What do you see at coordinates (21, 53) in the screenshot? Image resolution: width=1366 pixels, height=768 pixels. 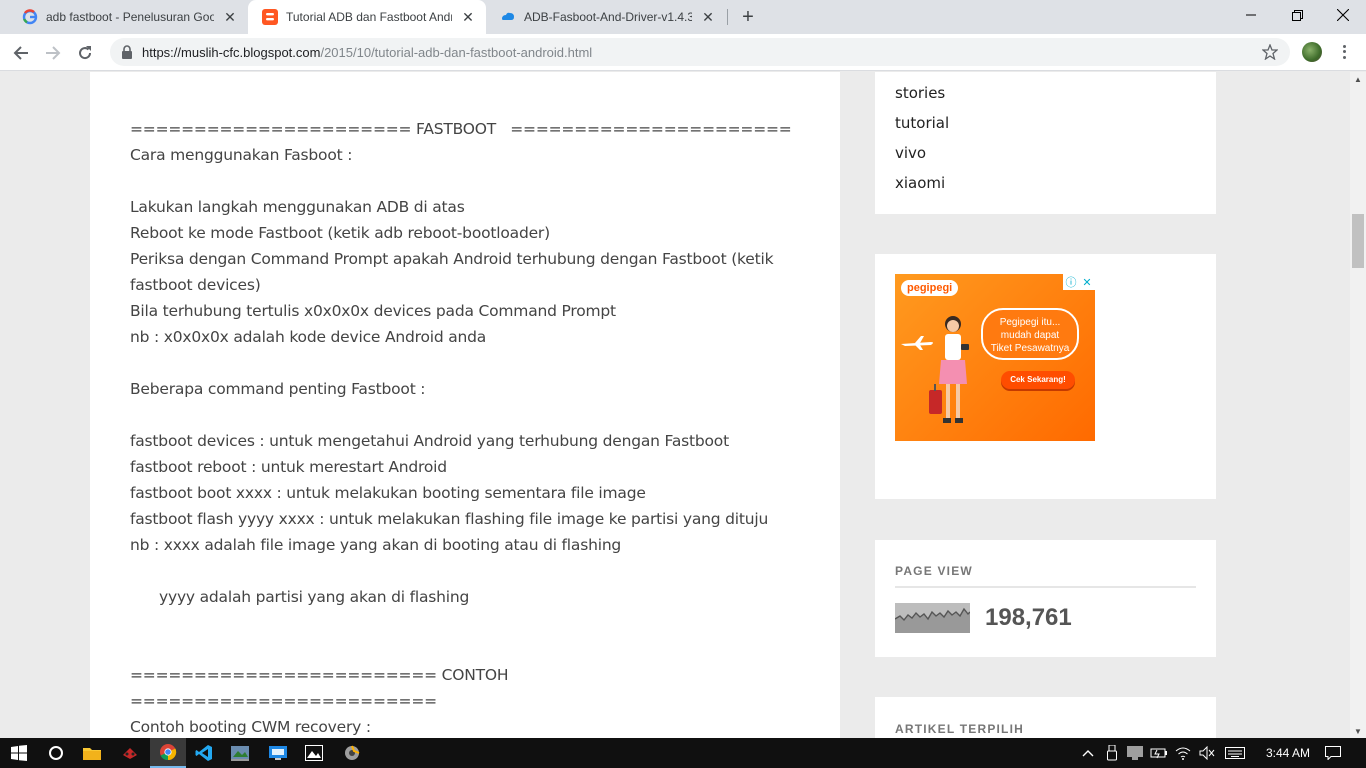 I see `back-icon` at bounding box center [21, 53].